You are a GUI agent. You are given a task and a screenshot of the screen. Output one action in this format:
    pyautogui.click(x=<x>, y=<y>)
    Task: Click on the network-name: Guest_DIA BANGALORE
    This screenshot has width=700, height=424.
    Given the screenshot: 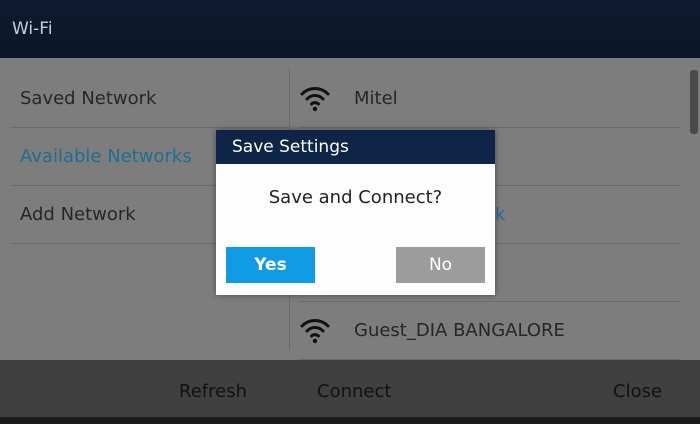 What is the action you would take?
    pyautogui.click(x=459, y=330)
    